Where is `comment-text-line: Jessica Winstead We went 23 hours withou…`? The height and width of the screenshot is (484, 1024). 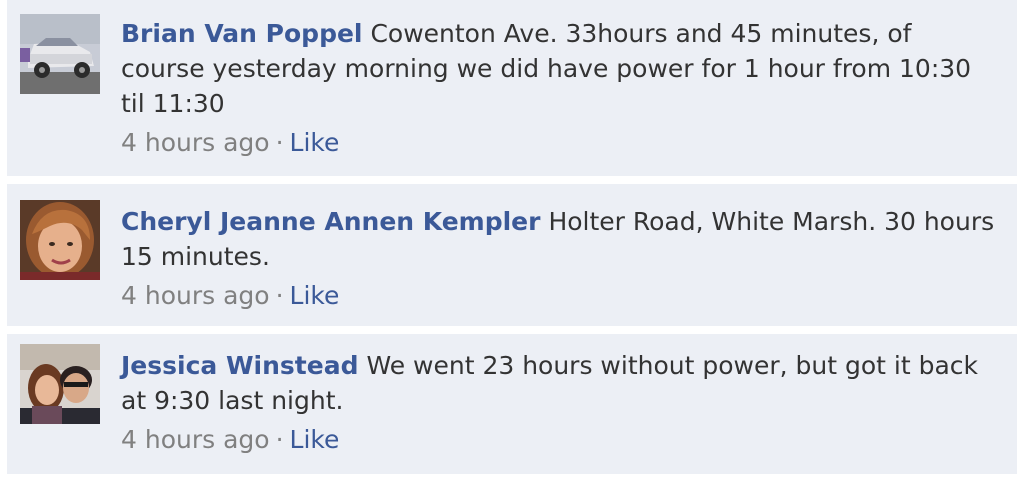
comment-text-line: Jessica Winstead We went 23 hours withou… is located at coordinates (559, 383).